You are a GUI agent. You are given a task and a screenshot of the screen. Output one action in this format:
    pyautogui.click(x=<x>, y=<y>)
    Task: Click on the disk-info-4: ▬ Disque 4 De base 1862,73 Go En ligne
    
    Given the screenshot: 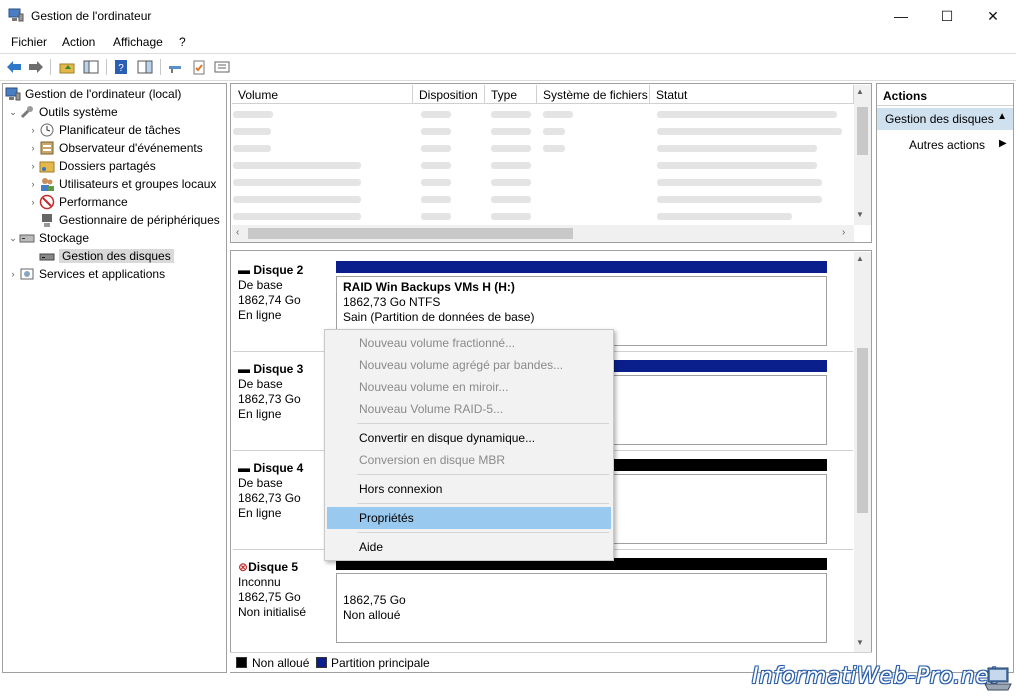 What is the action you would take?
    pyautogui.click(x=288, y=491)
    